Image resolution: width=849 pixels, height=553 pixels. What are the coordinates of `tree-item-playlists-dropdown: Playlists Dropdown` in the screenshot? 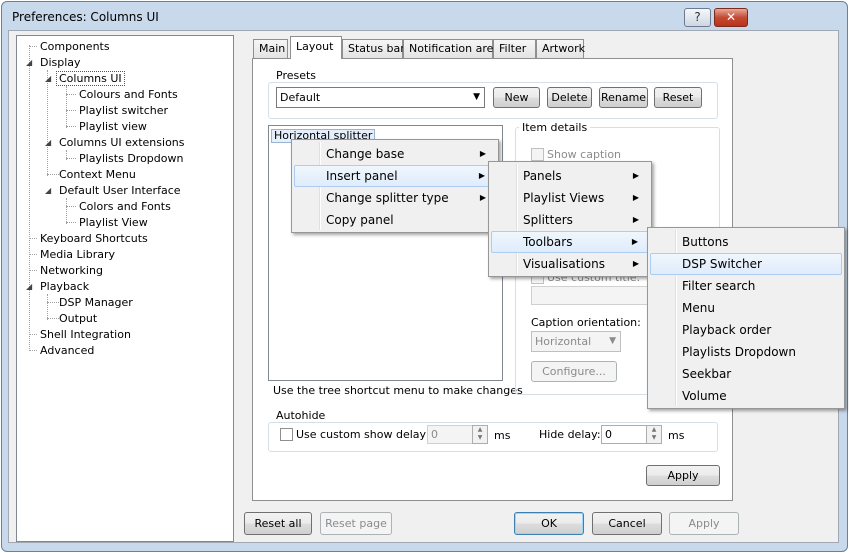 It's located at (131, 158).